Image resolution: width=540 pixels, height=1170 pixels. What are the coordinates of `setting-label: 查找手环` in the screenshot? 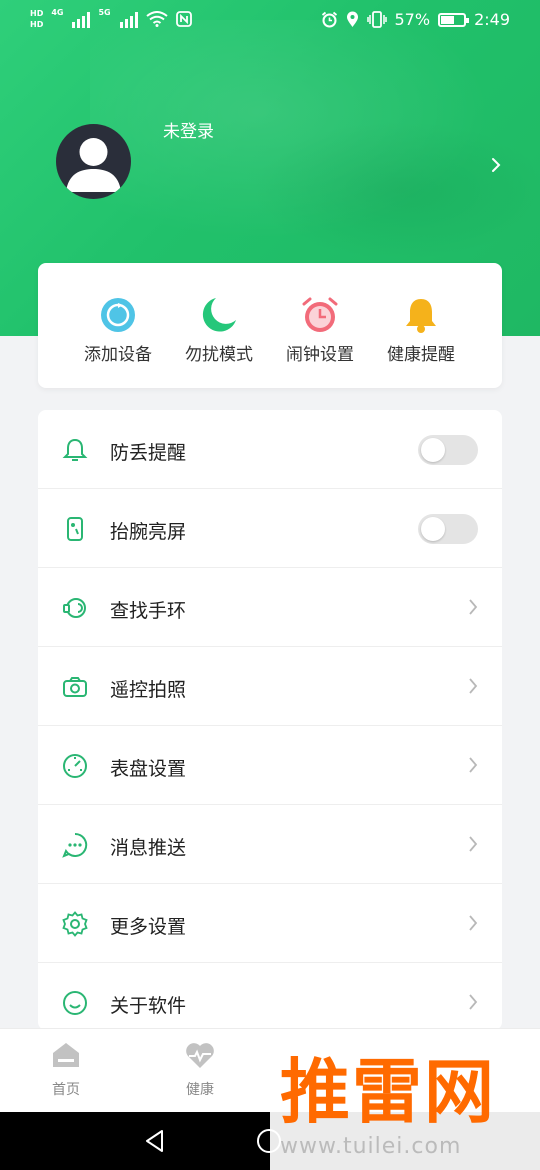 It's located at (148, 611).